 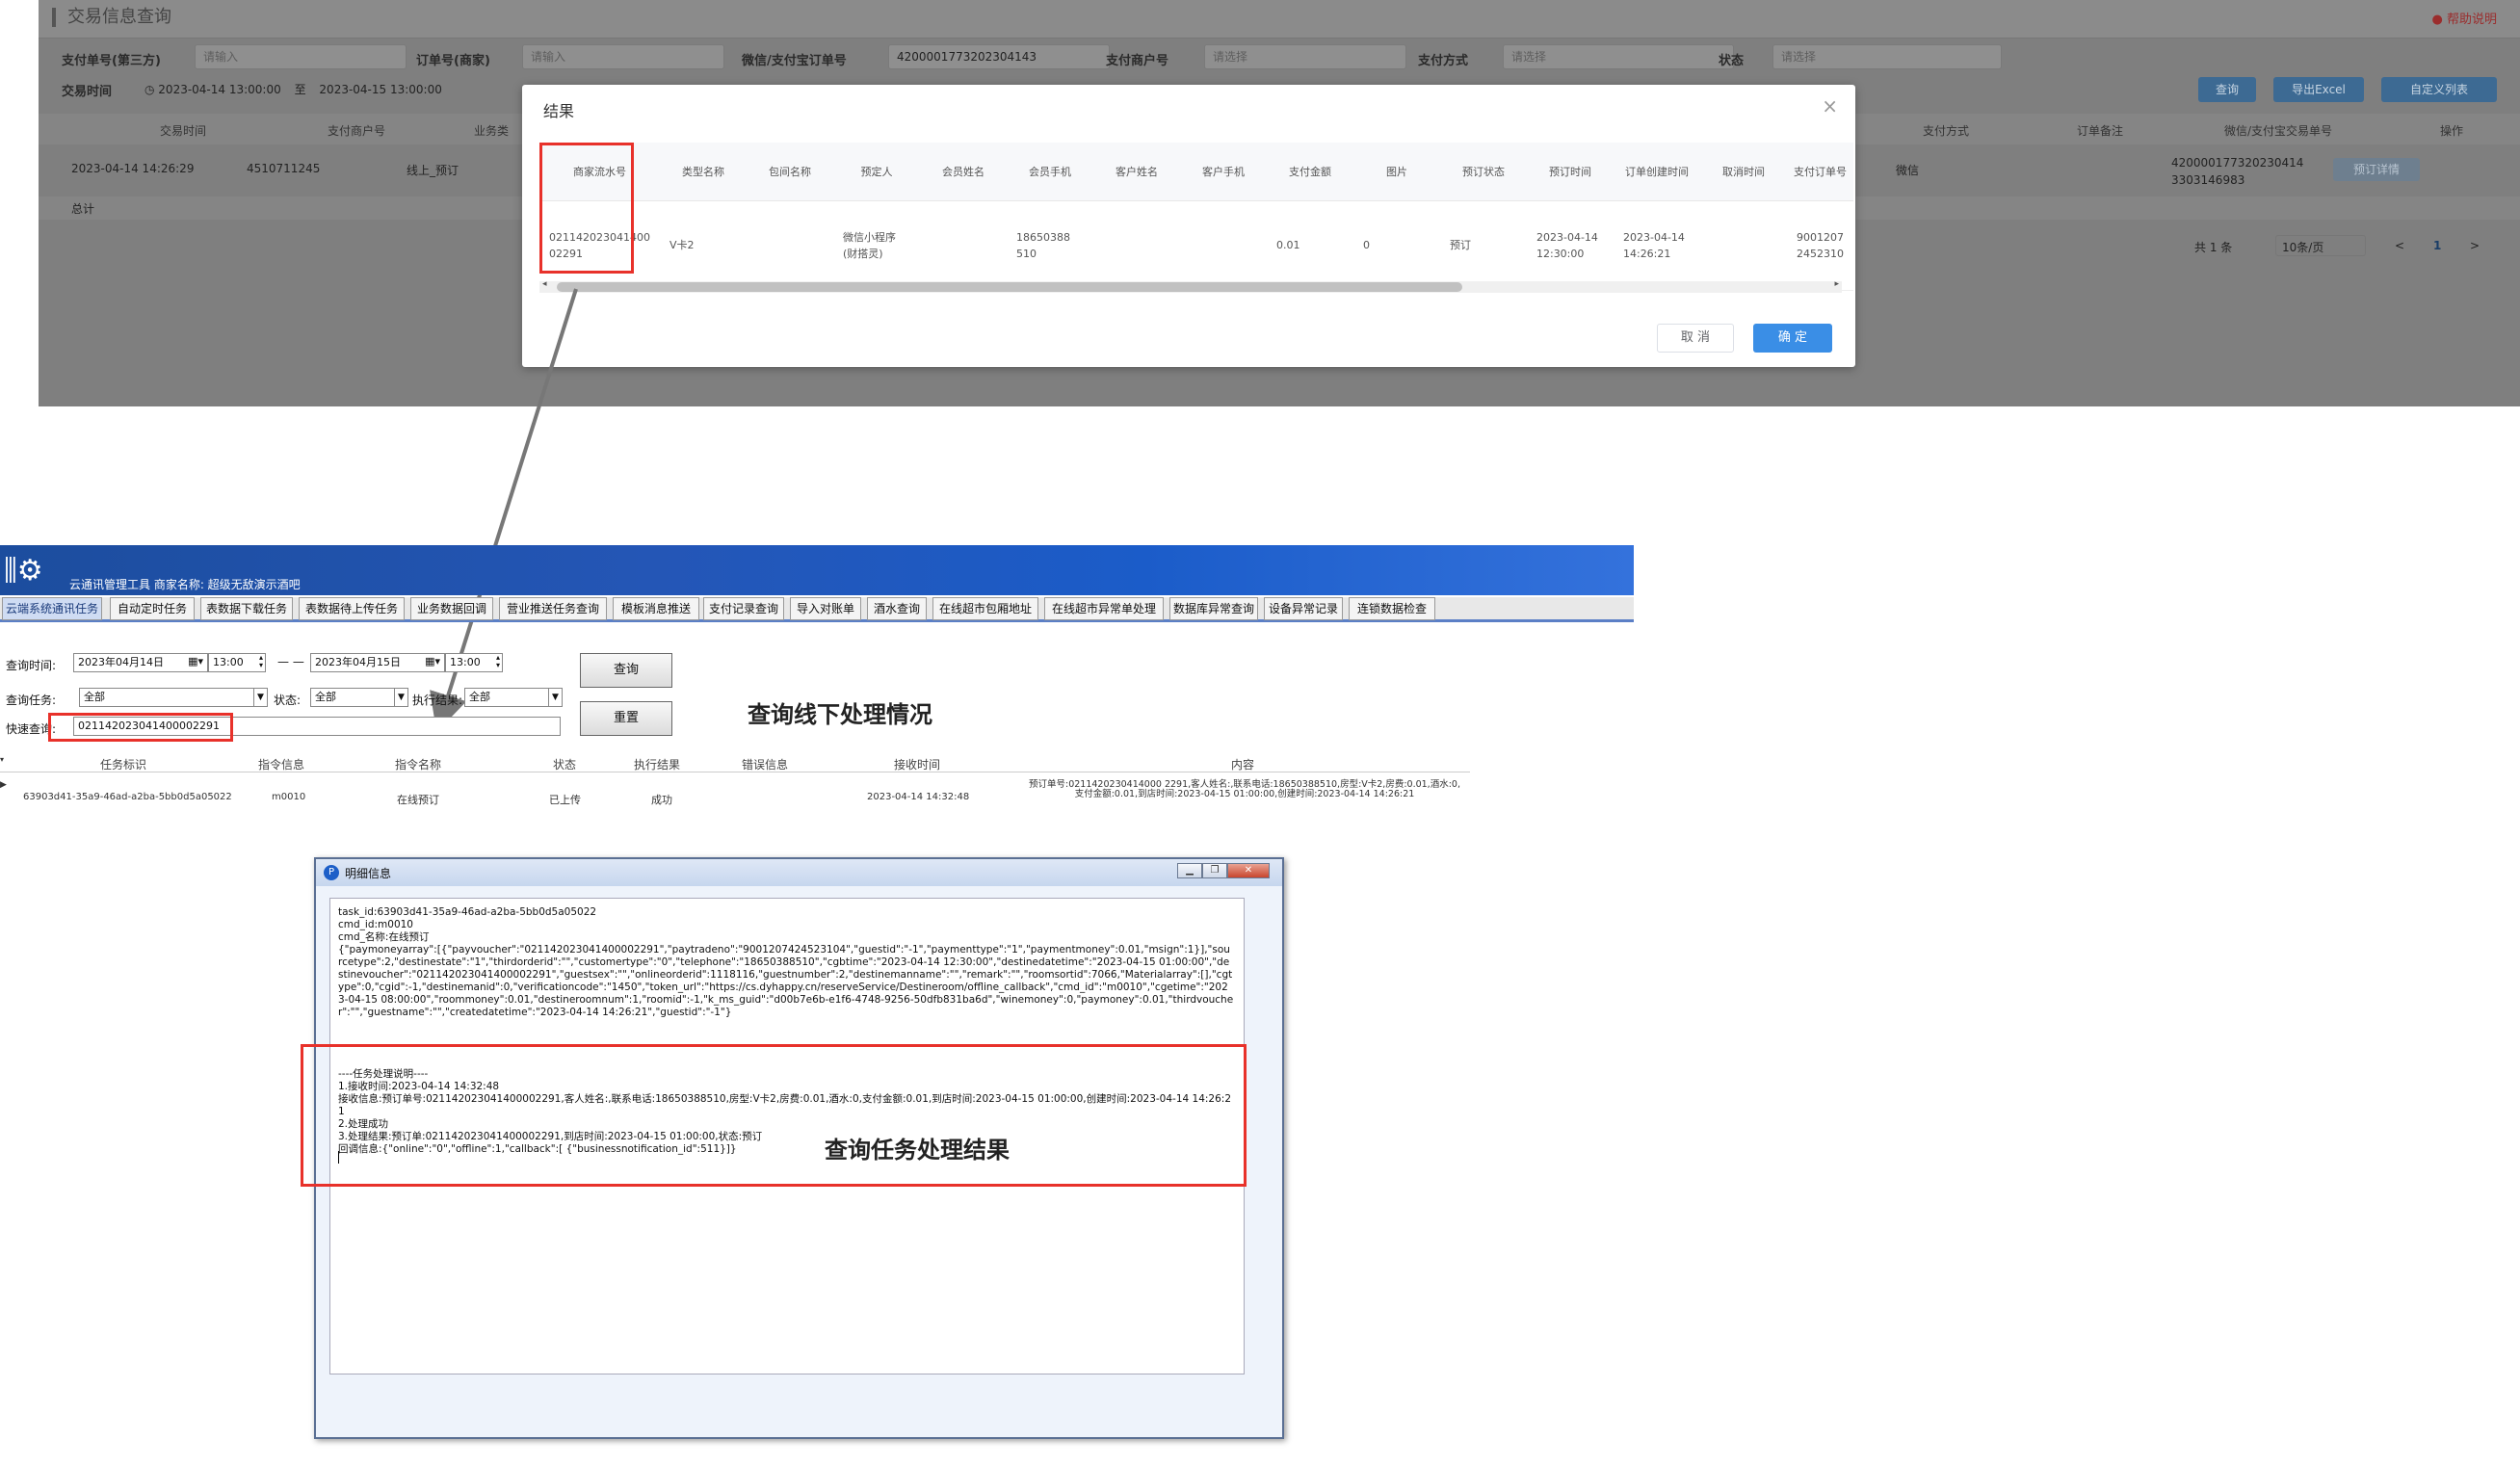 What do you see at coordinates (32, 665) in the screenshot?
I see `query-time-label: 查询时间:` at bounding box center [32, 665].